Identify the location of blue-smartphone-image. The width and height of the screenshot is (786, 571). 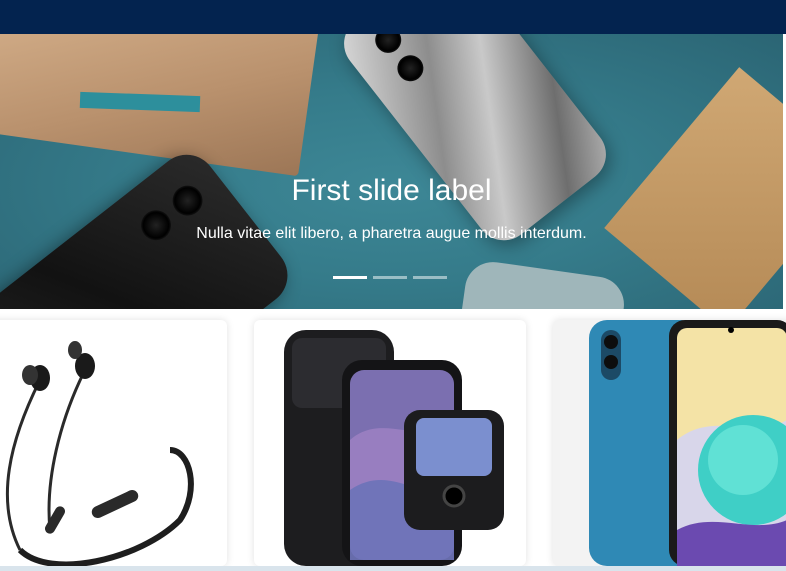
(687, 443).